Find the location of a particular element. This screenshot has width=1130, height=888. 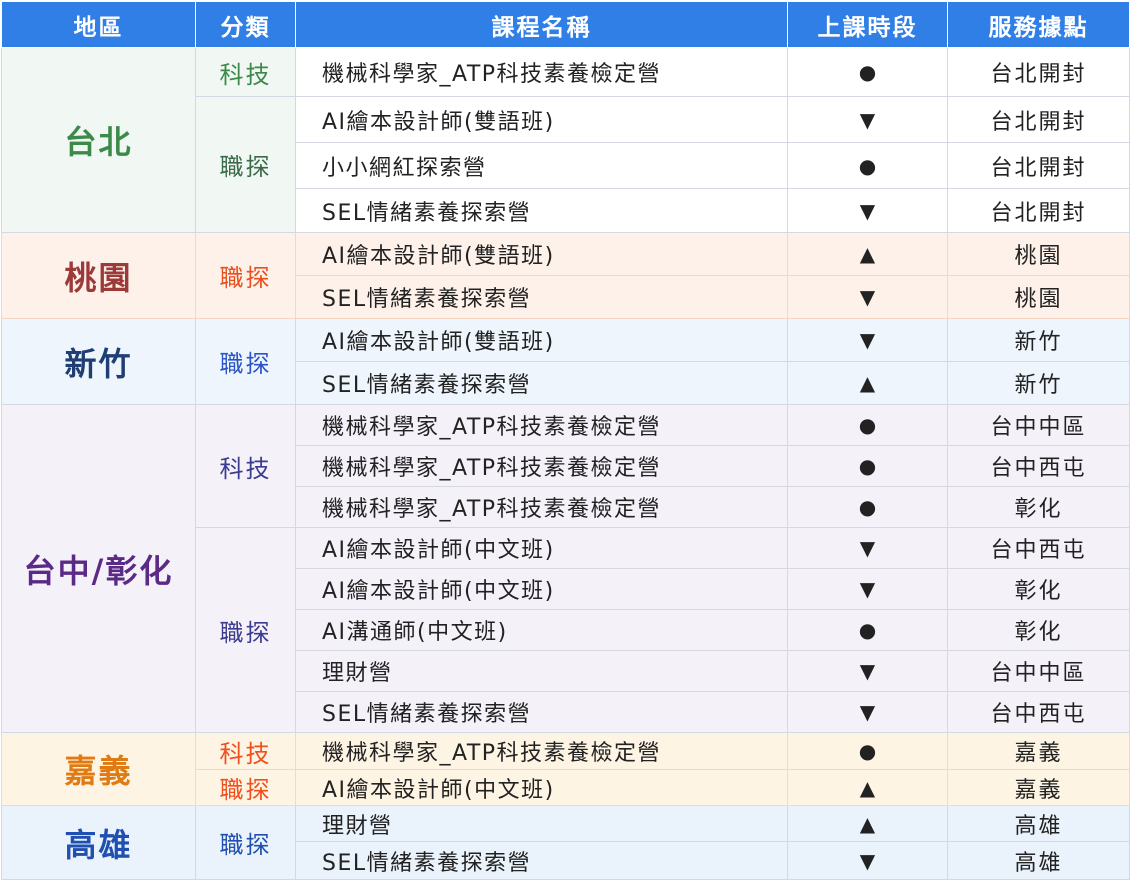

table-row: 桃園 職探 AI繪本設計師(雙語班) ▲ 桃園 is located at coordinates (565, 275).